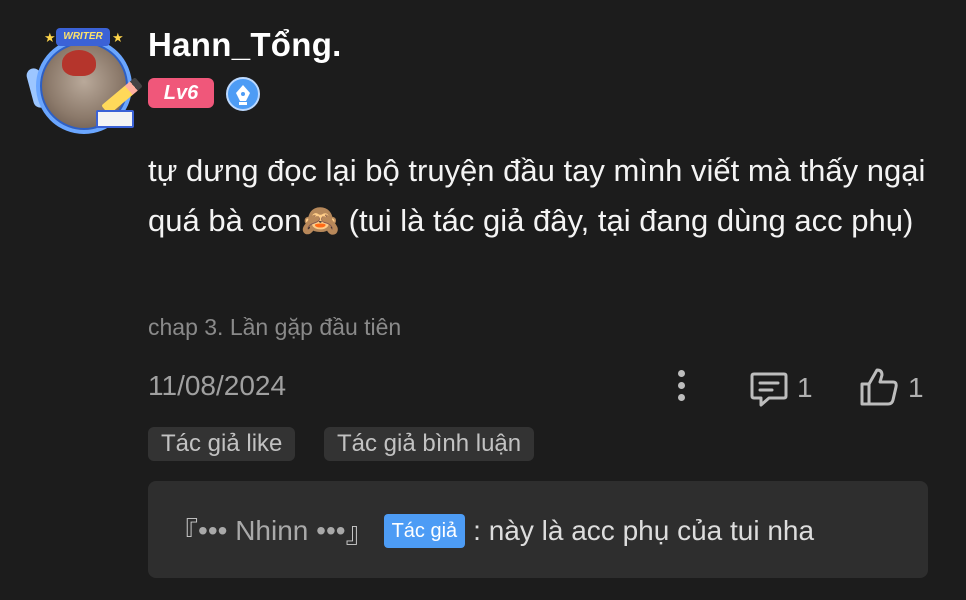 The height and width of the screenshot is (600, 966). I want to click on level-badge: Lv6, so click(181, 93).